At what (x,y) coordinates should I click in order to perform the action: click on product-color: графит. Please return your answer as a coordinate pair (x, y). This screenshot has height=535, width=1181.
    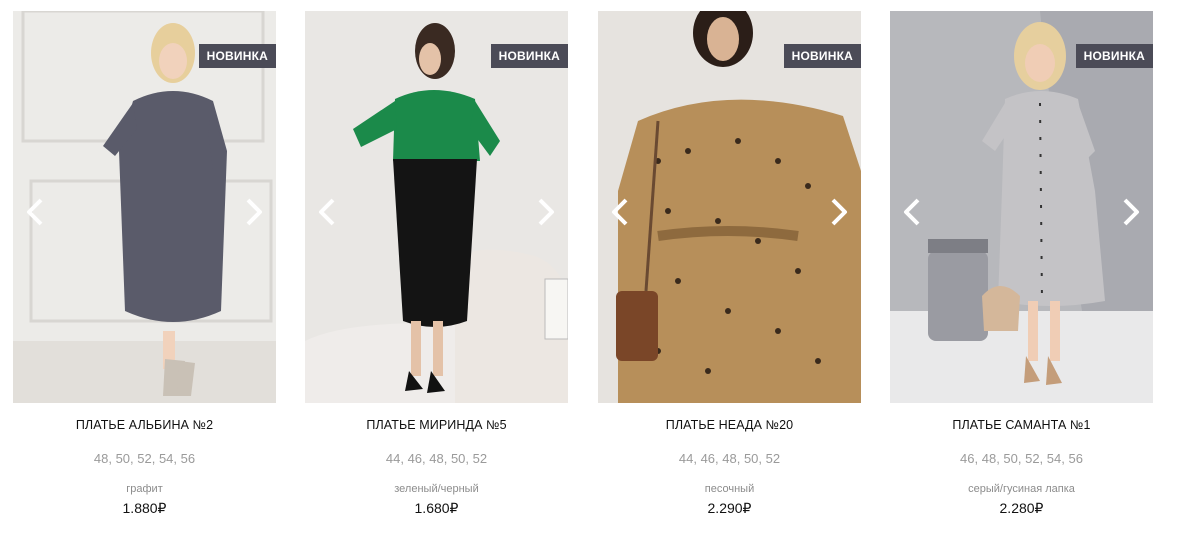
    Looking at the image, I should click on (144, 489).